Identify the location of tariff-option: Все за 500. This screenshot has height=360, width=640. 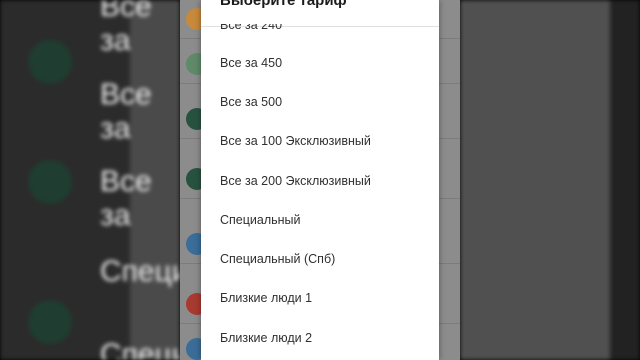
(251, 102).